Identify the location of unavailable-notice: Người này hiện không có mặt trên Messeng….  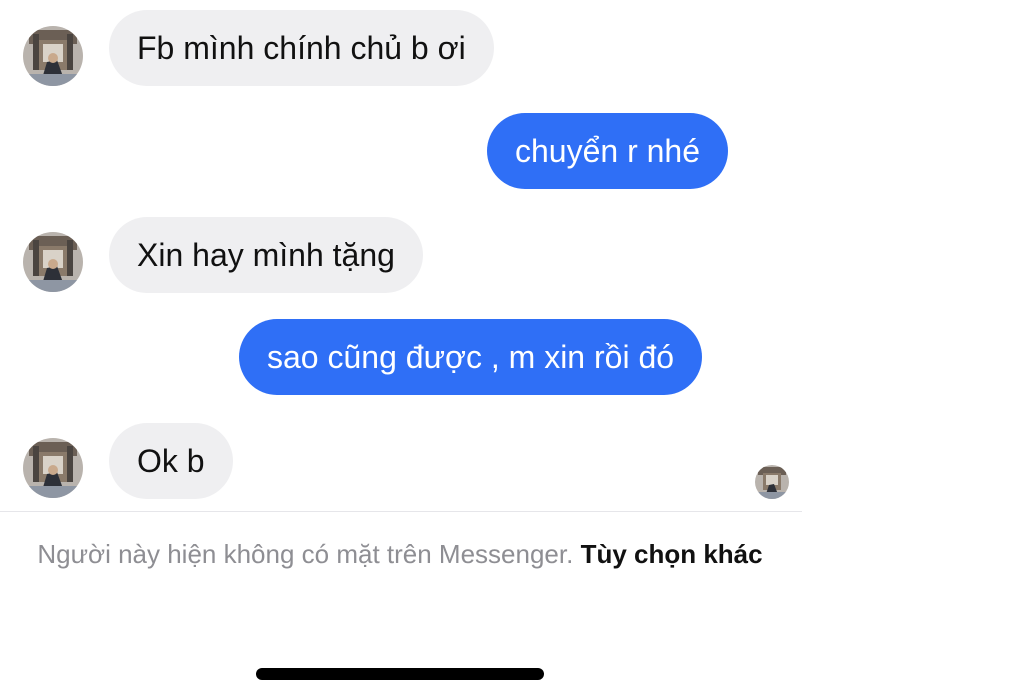
(400, 554).